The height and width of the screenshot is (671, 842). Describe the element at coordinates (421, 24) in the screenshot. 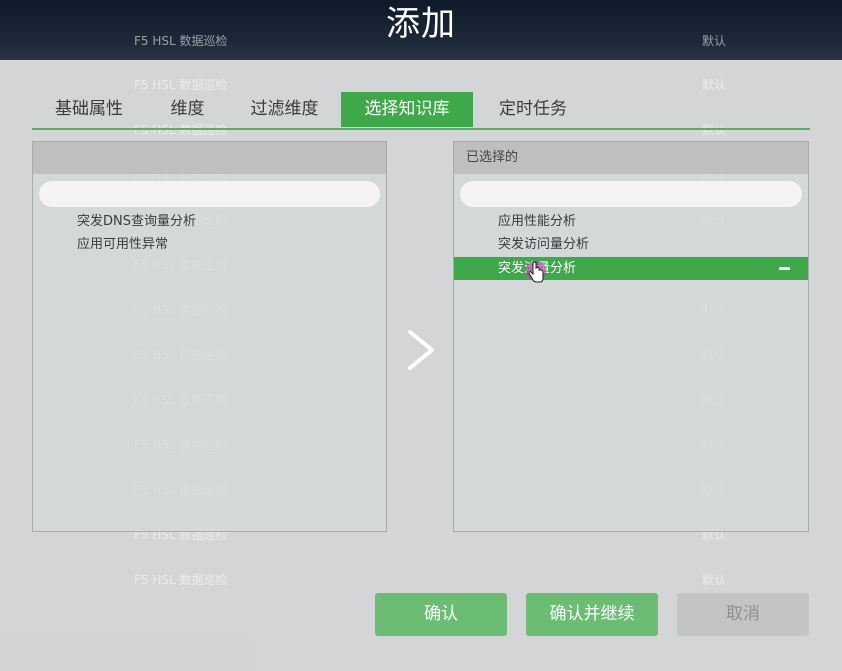

I see `modal-title: 添加` at that location.